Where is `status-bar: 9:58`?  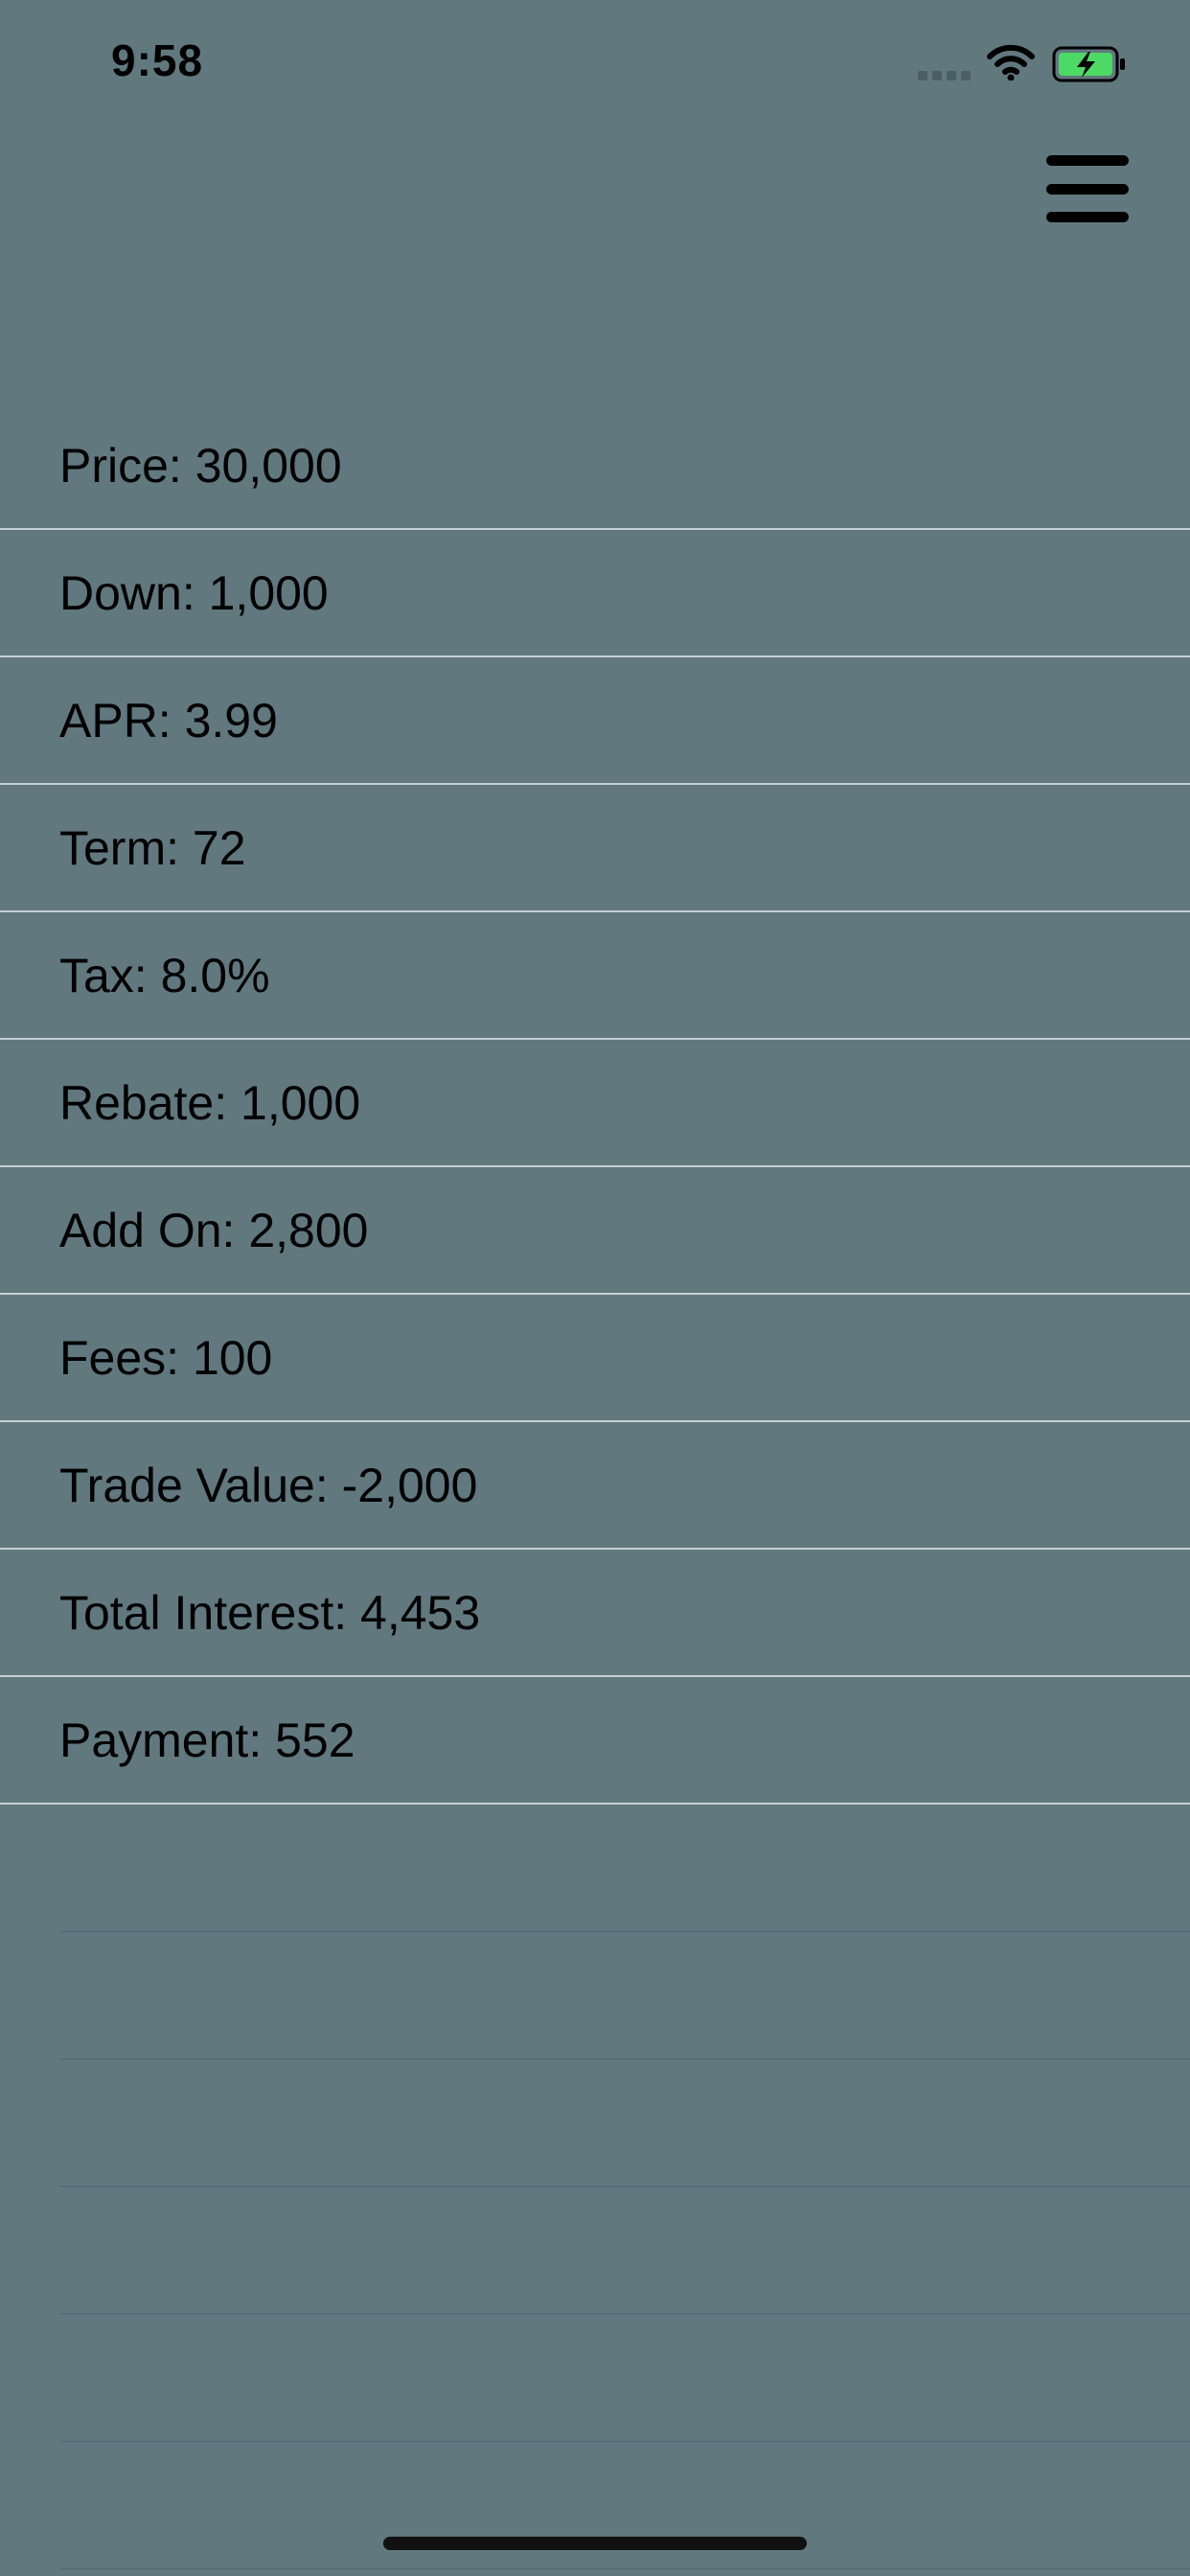
status-bar: 9:58 is located at coordinates (595, 63).